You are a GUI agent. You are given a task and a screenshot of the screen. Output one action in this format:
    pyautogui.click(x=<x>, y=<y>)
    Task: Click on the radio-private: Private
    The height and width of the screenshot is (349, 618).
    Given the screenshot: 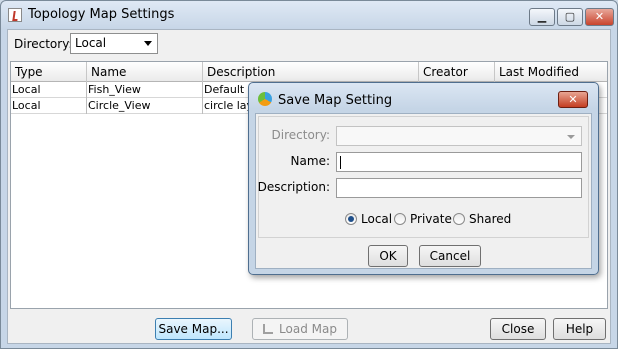 What is the action you would take?
    pyautogui.click(x=423, y=219)
    